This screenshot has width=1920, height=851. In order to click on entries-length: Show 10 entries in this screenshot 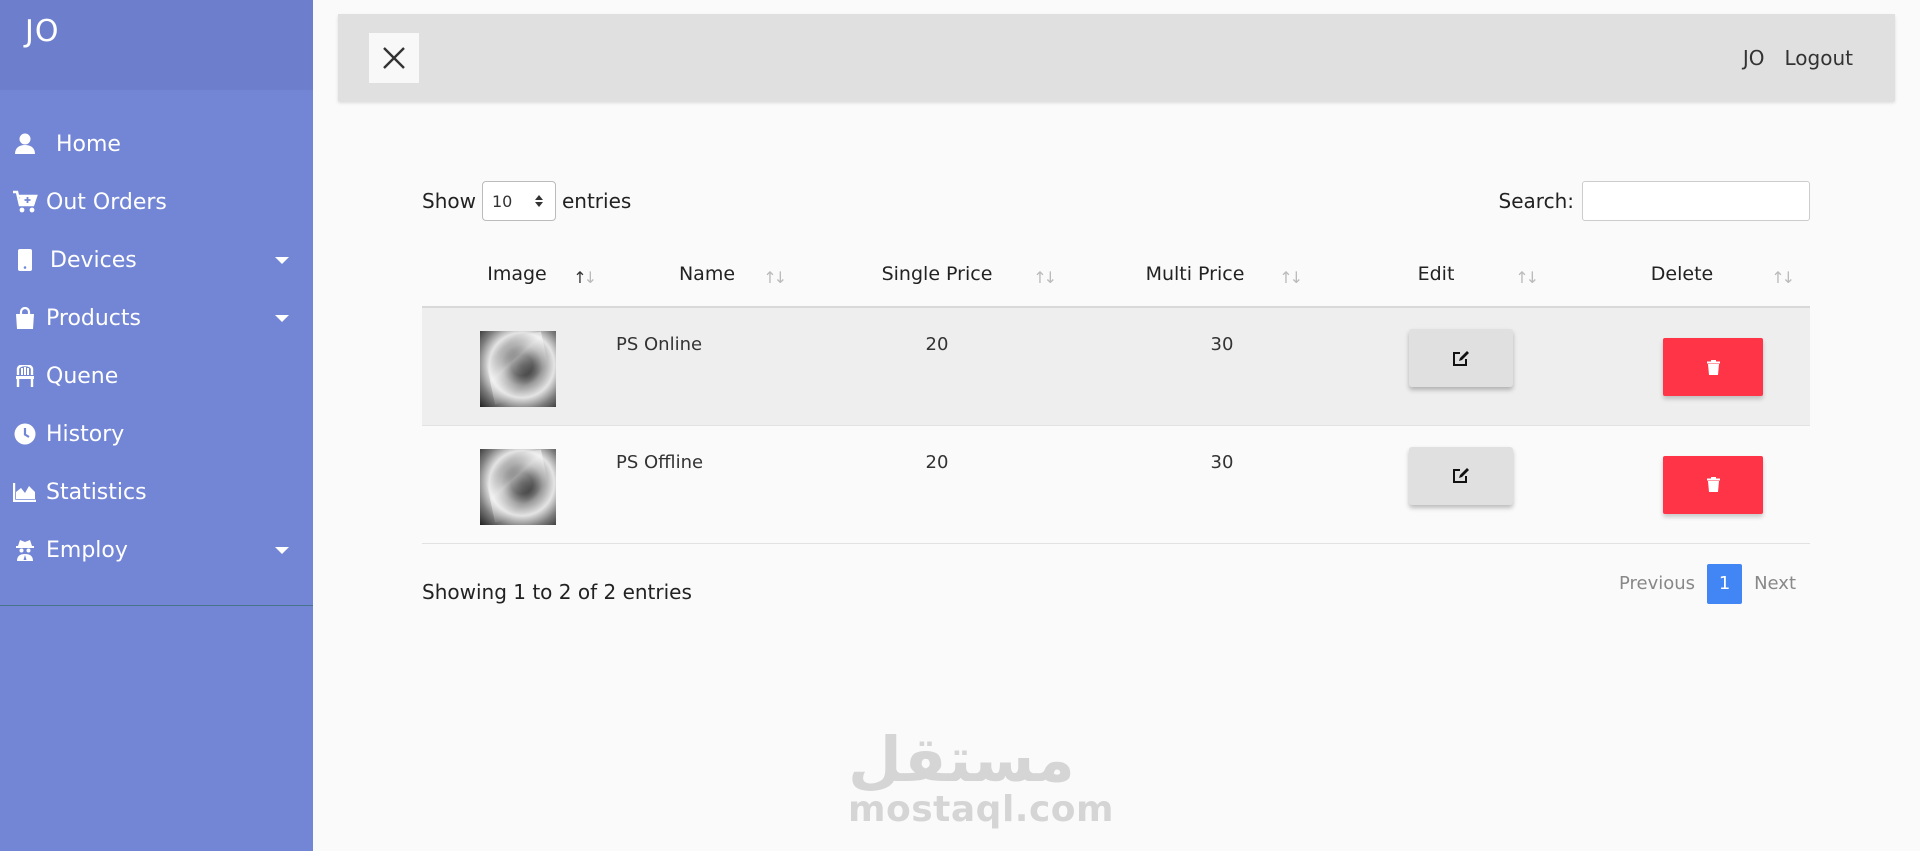, I will do `click(526, 201)`.